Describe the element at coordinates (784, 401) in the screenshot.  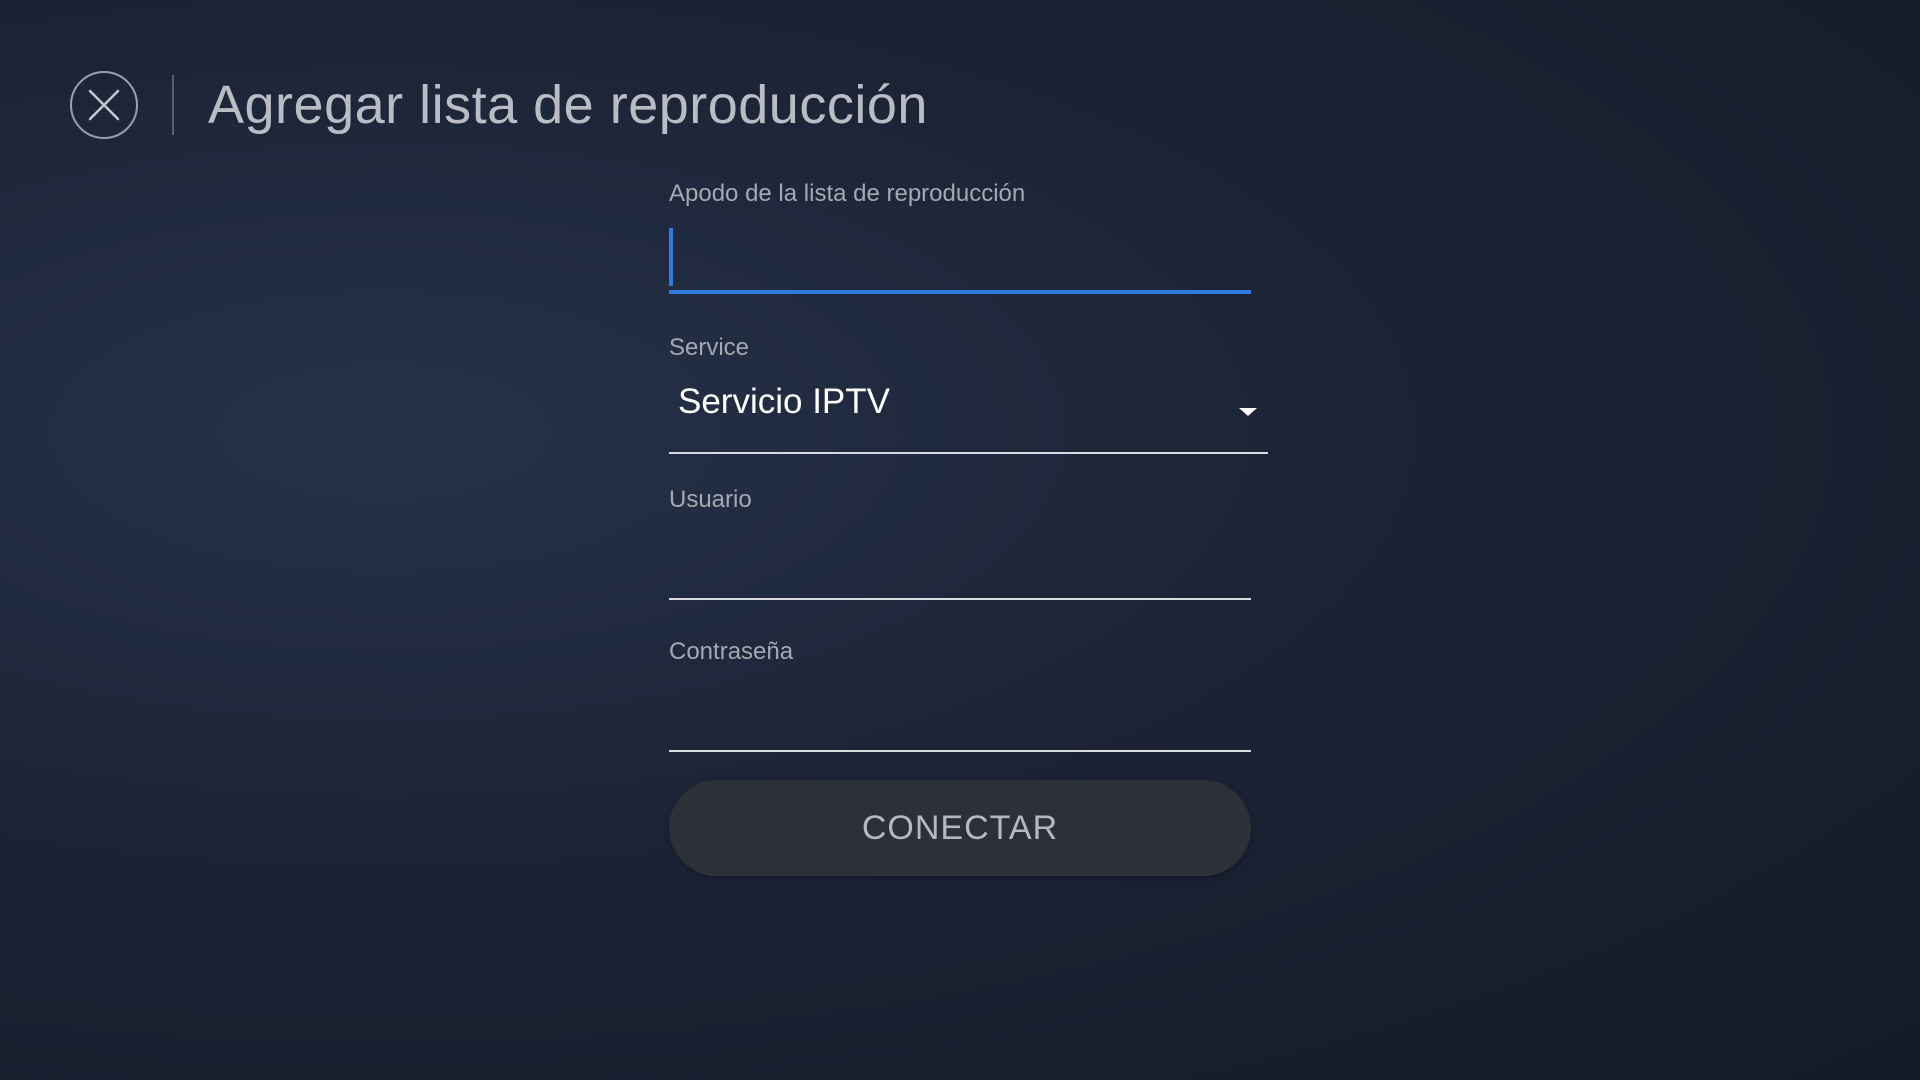
I see `service-selected-value: Servicio IPTV` at that location.